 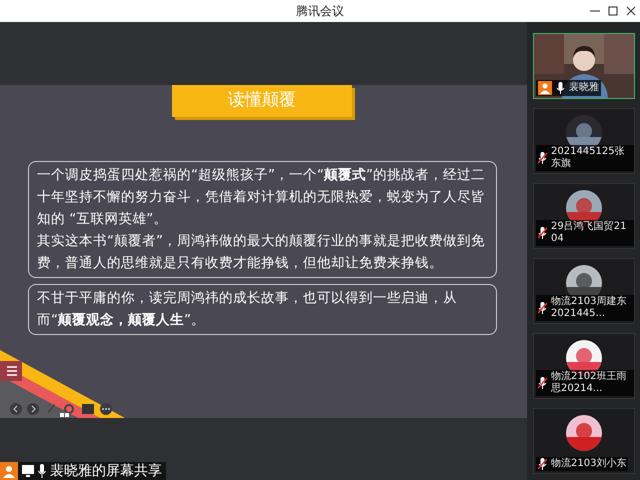 What do you see at coordinates (261, 197) in the screenshot?
I see `paragraph: 一个调皮捣蛋四处惹祸的“超级熊孩子”，一个“颠覆式”的挑战者，经过二十年坚持不懈的努力奋斗，凭借着对计算机的无限热爱，蜕变为了人尽皆知的 “互联网英雄”。` at bounding box center [261, 197].